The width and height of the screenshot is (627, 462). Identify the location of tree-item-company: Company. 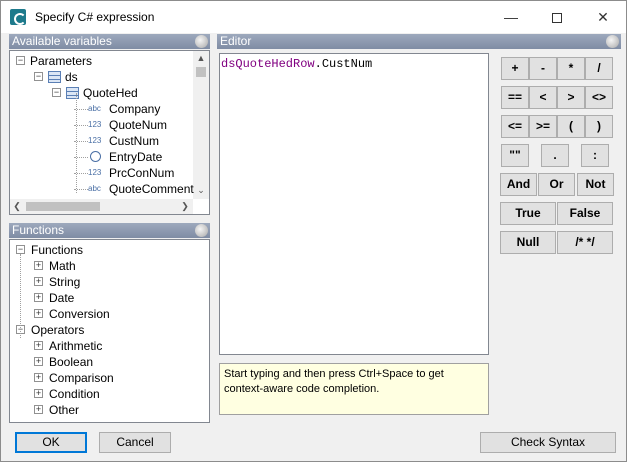
(134, 109).